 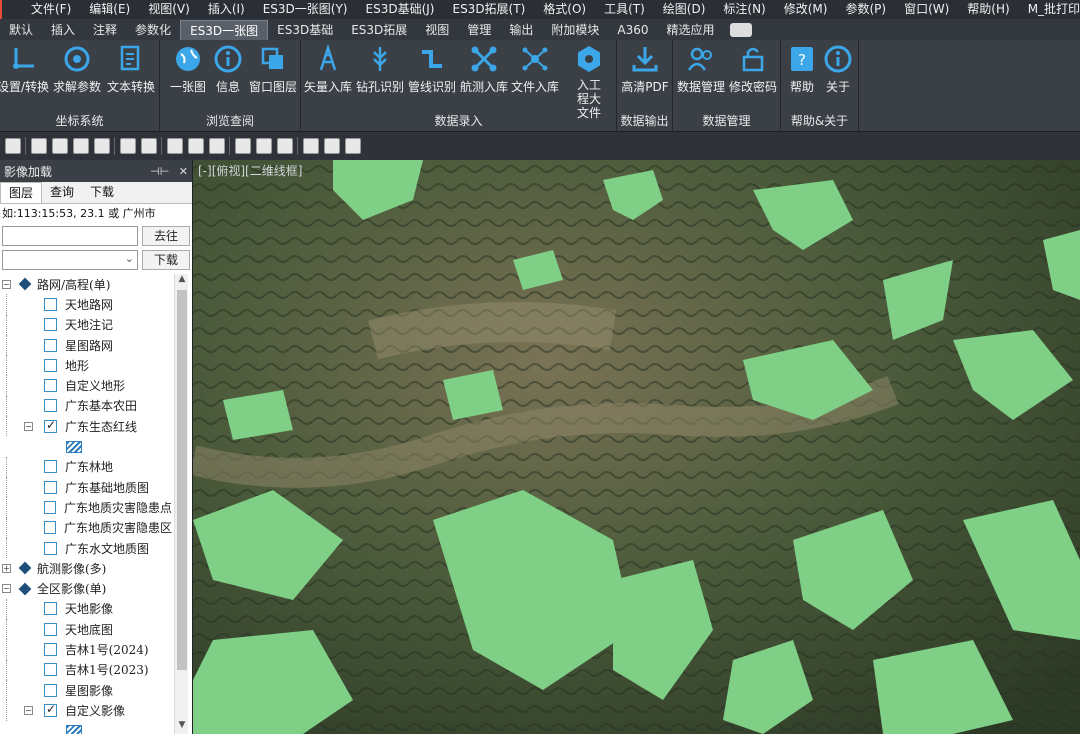 What do you see at coordinates (217, 146) in the screenshot?
I see `minus-circle-icon` at bounding box center [217, 146].